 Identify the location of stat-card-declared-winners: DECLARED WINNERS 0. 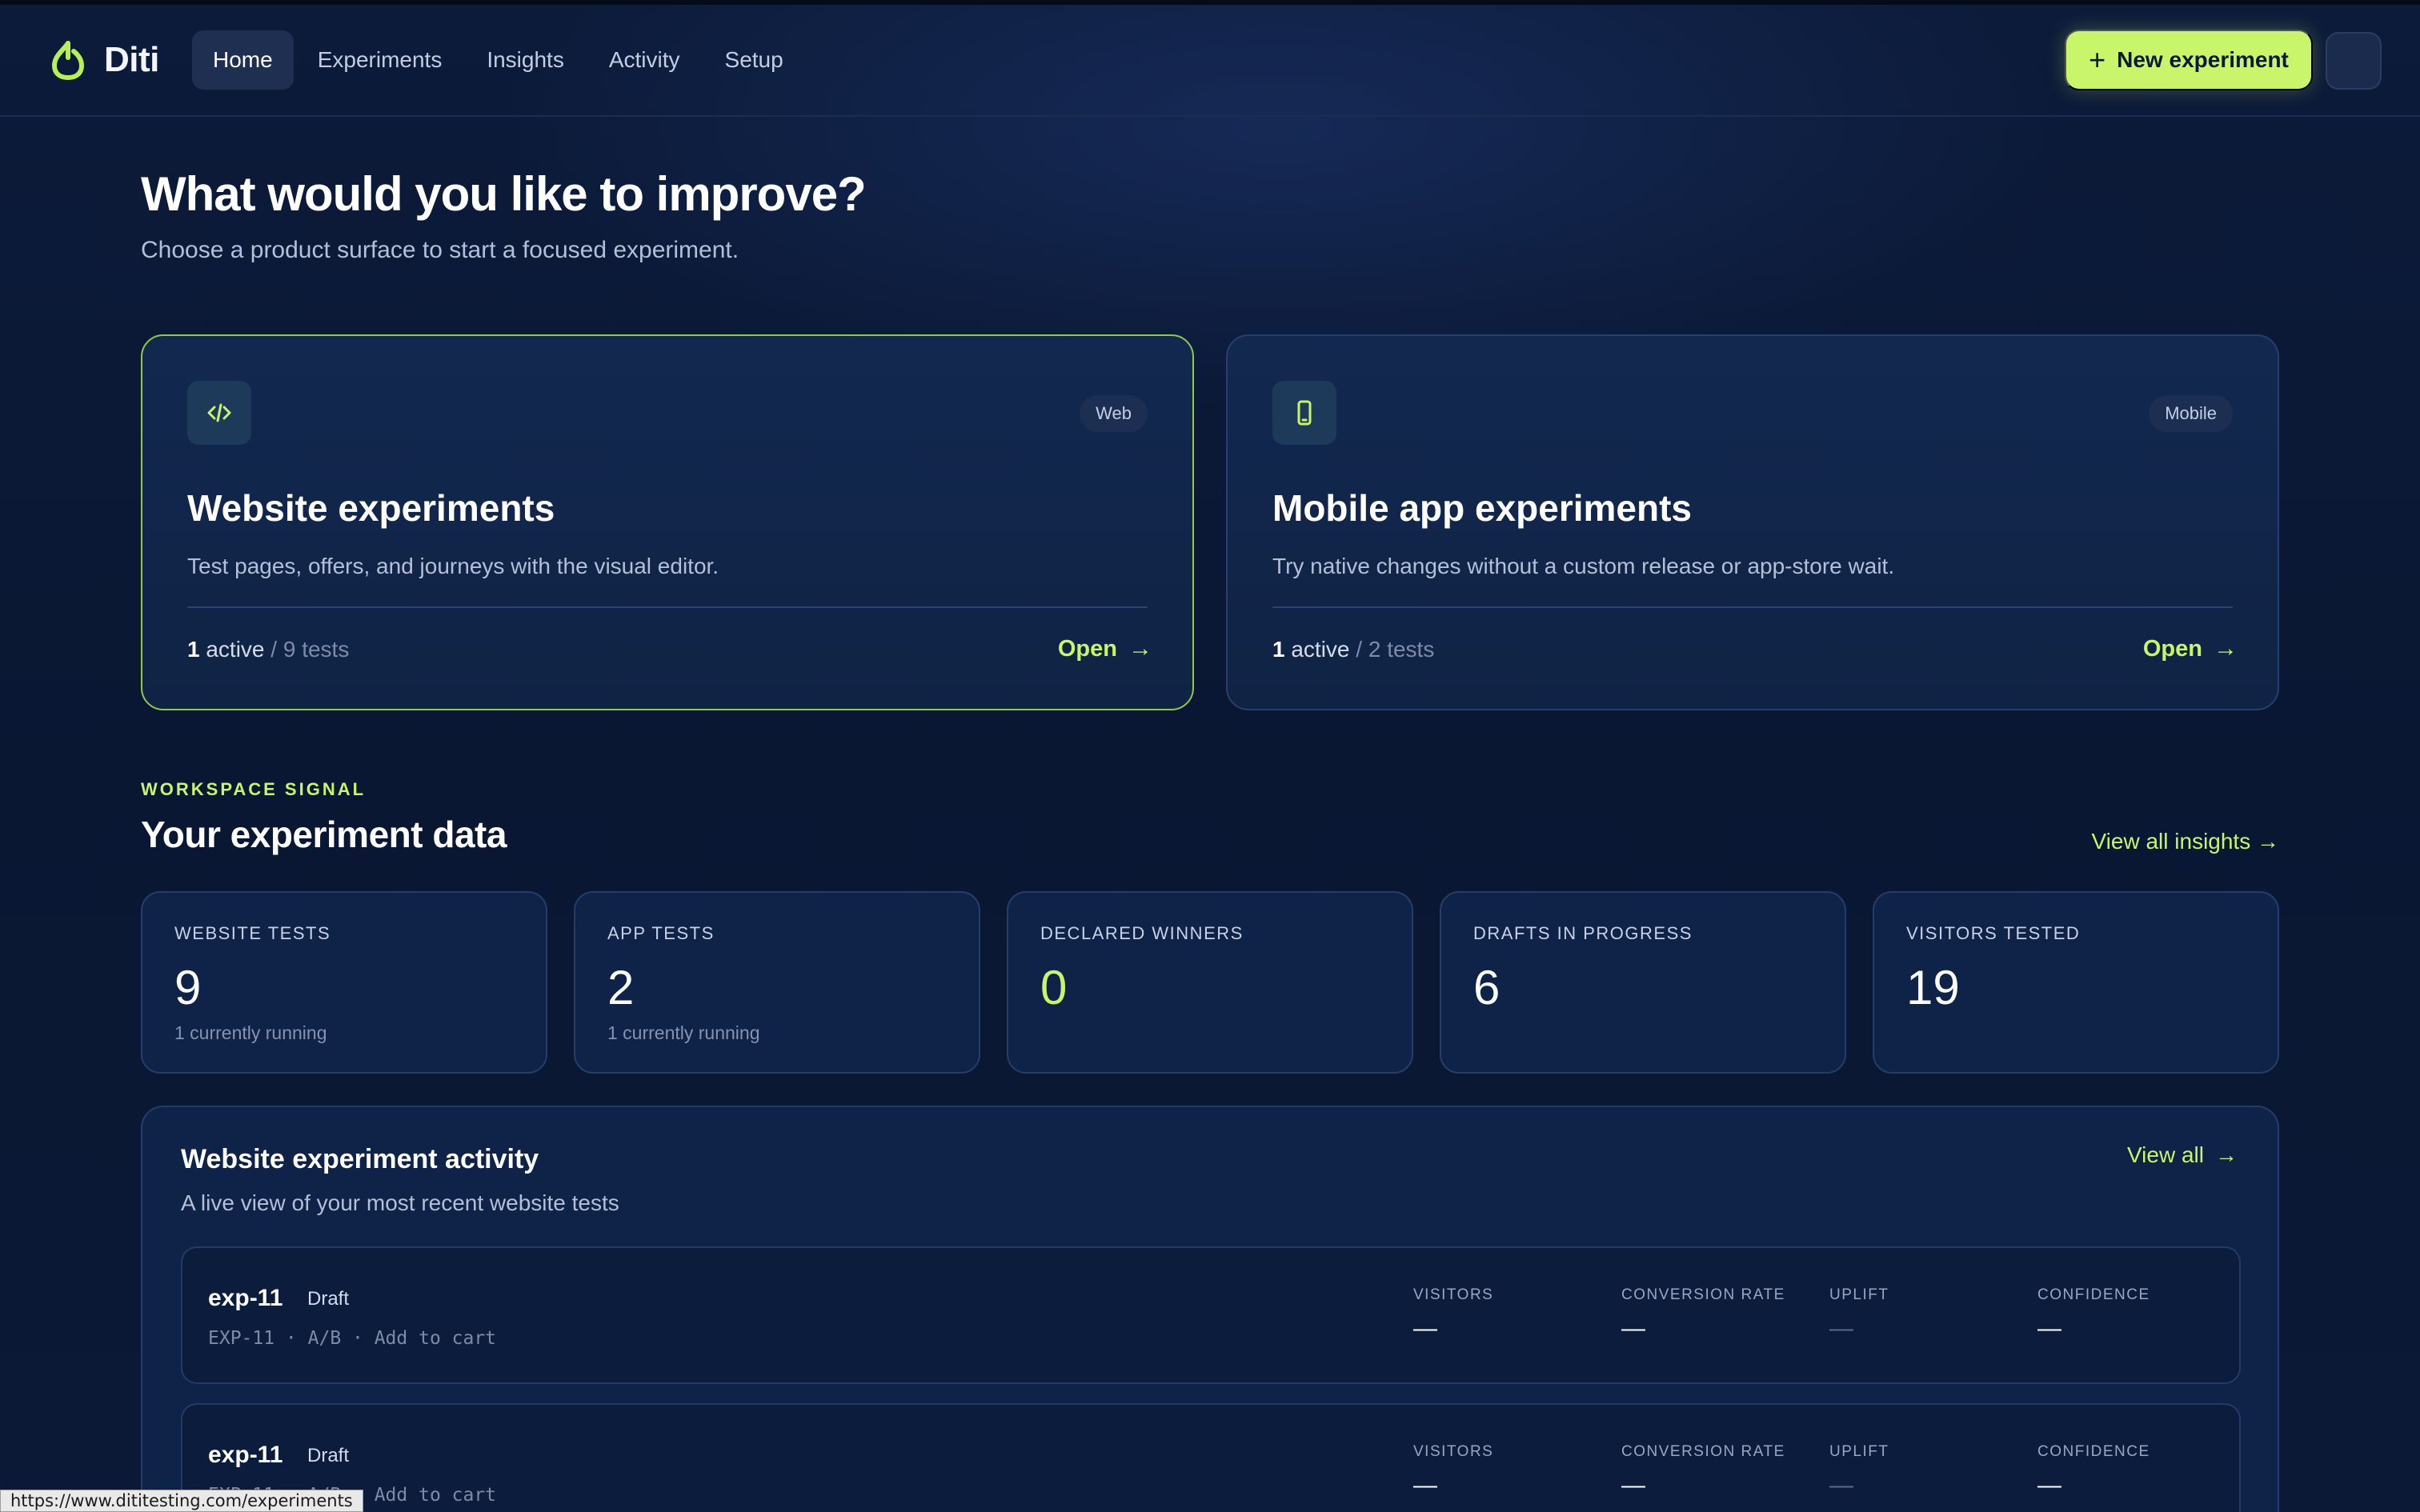
(1210, 982).